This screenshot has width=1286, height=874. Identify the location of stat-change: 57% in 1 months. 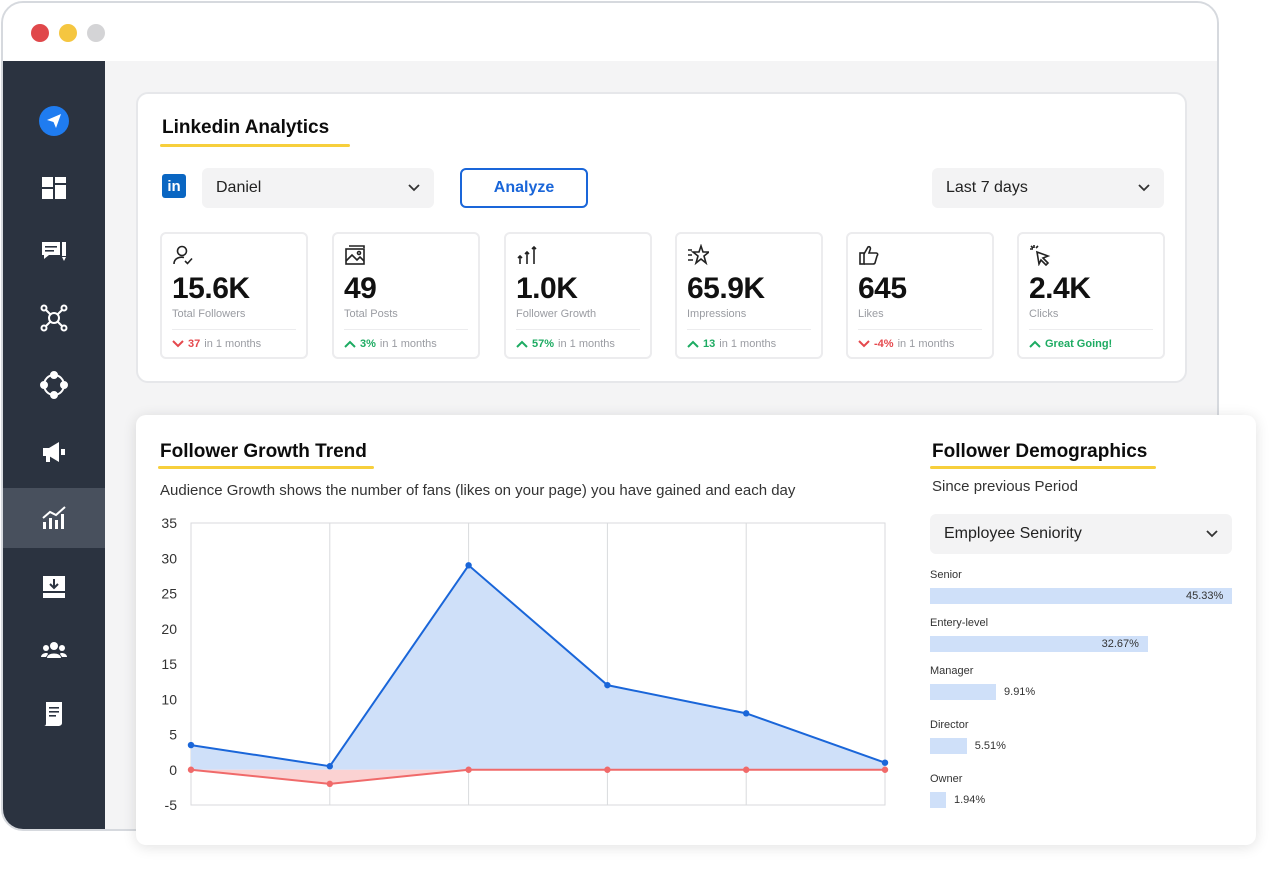
(565, 344).